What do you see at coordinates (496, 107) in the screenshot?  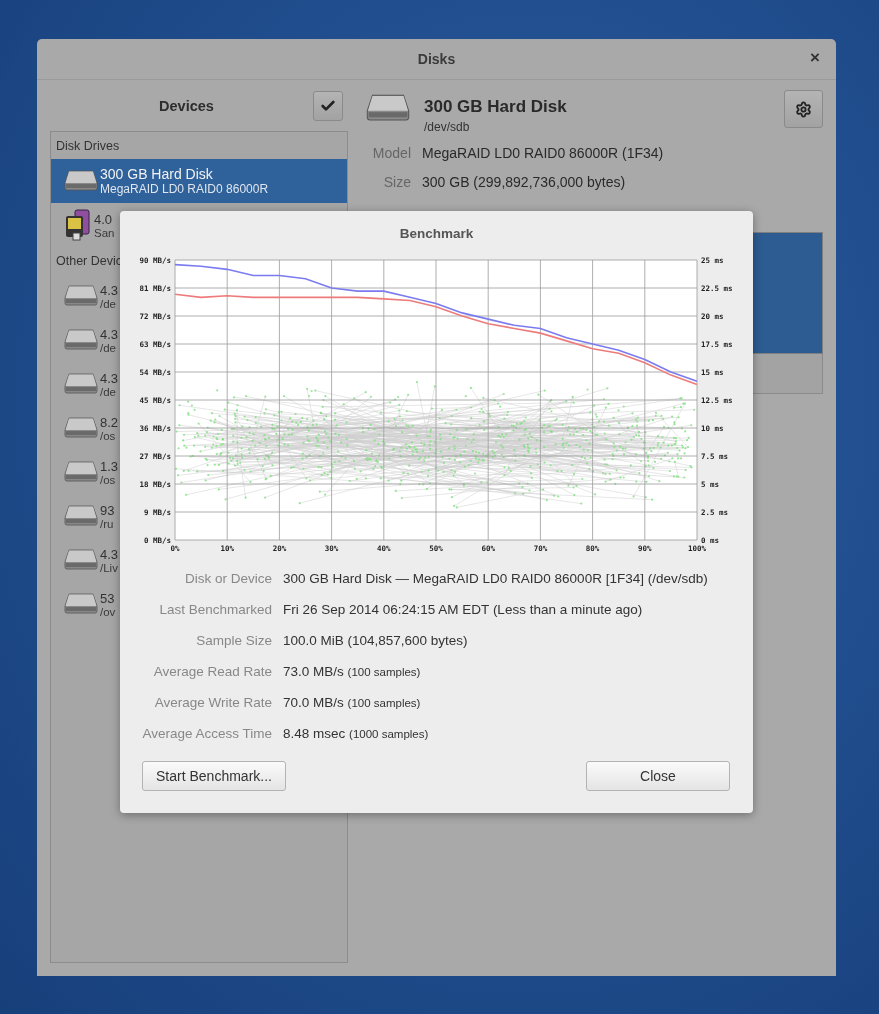 I see `drive-title: 300 GB Hard Disk` at bounding box center [496, 107].